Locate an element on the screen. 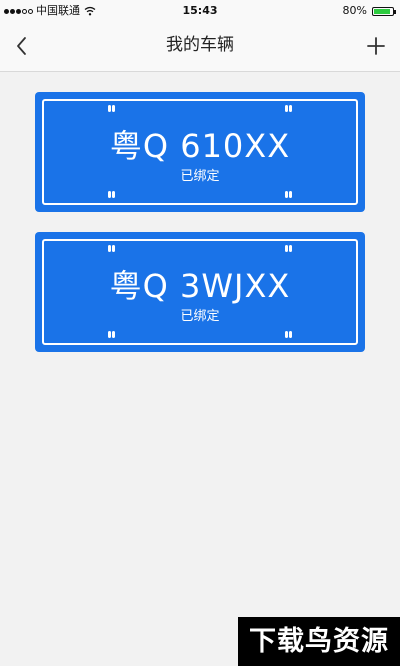  status-time: 15:43 is located at coordinates (200, 10).